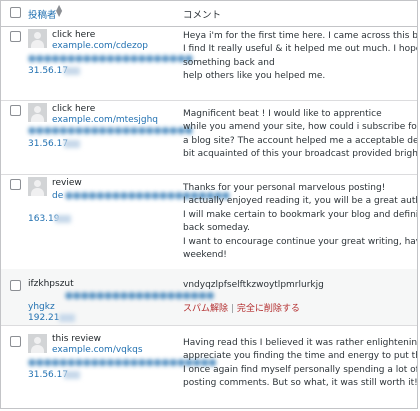 Image resolution: width=420 pixels, height=411 pixels. I want to click on table-header: 投稿者 ▲ ▼ コメント, so click(209, 14).